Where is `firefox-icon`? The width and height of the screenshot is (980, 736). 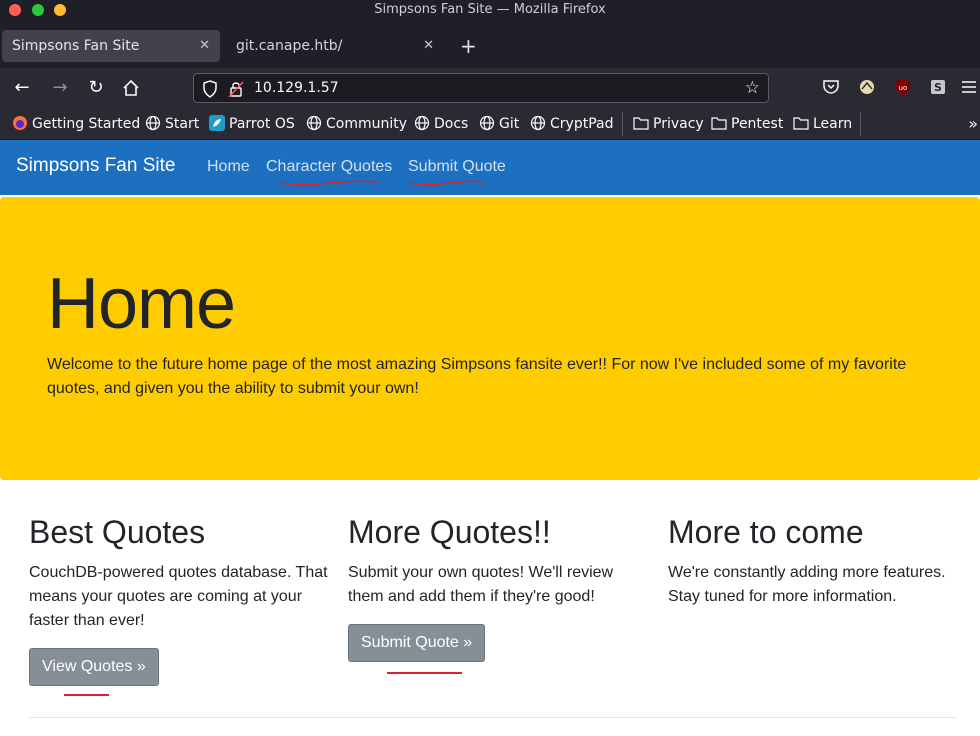
firefox-icon is located at coordinates (20, 123).